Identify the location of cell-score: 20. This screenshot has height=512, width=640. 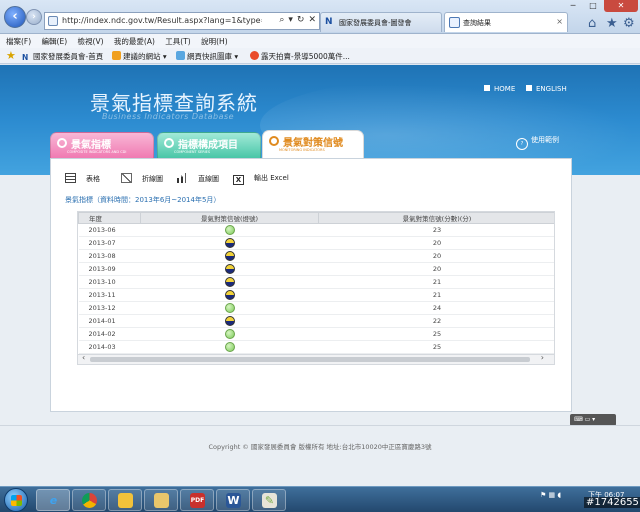
(436, 269).